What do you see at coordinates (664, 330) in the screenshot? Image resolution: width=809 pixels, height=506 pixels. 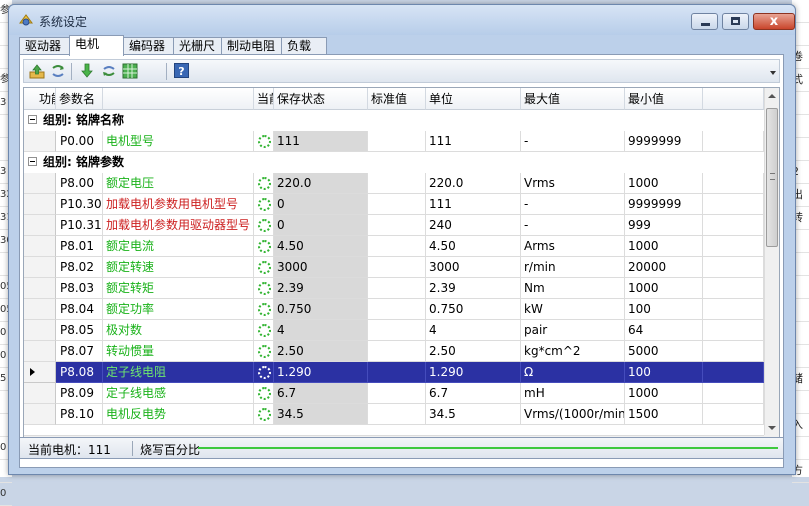 I see `max-value: 64` at bounding box center [664, 330].